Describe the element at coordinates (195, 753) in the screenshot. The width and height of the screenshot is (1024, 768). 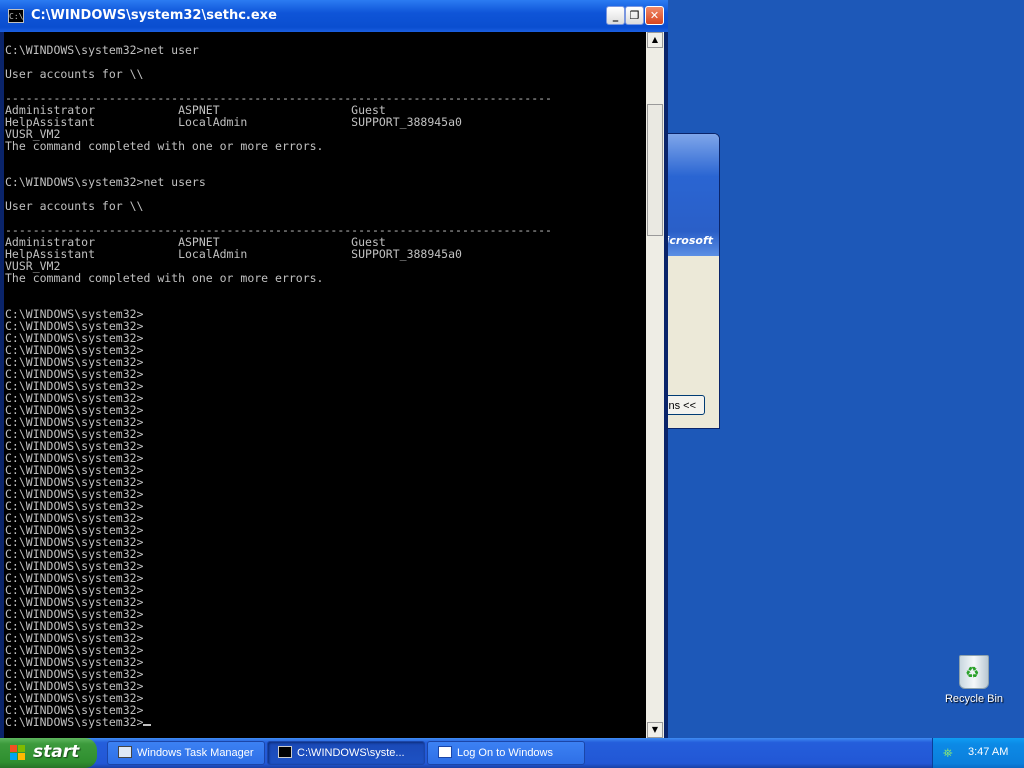
I see `task-label: Windows Task Manager` at that location.